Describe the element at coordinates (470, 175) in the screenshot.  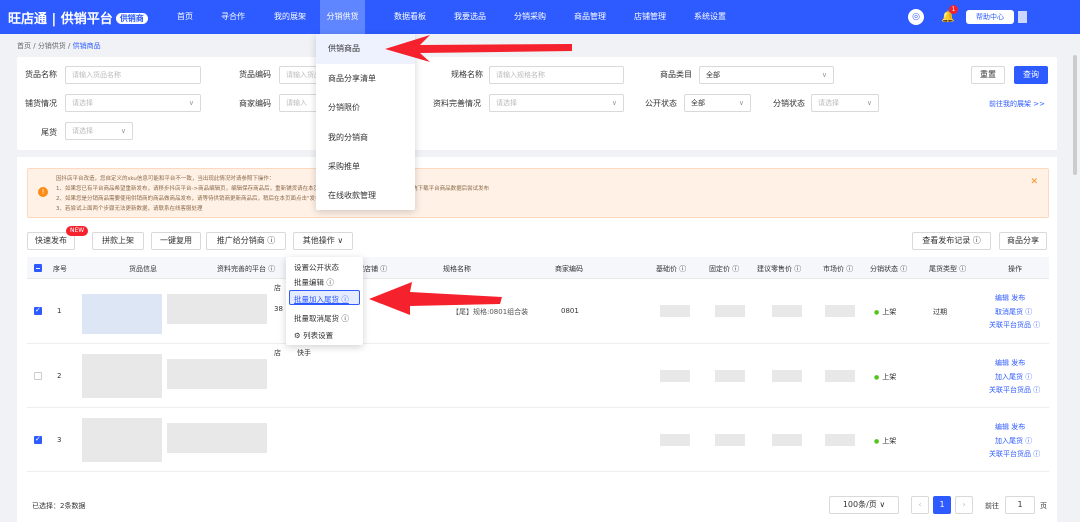
I see `annotation-arrows` at that location.